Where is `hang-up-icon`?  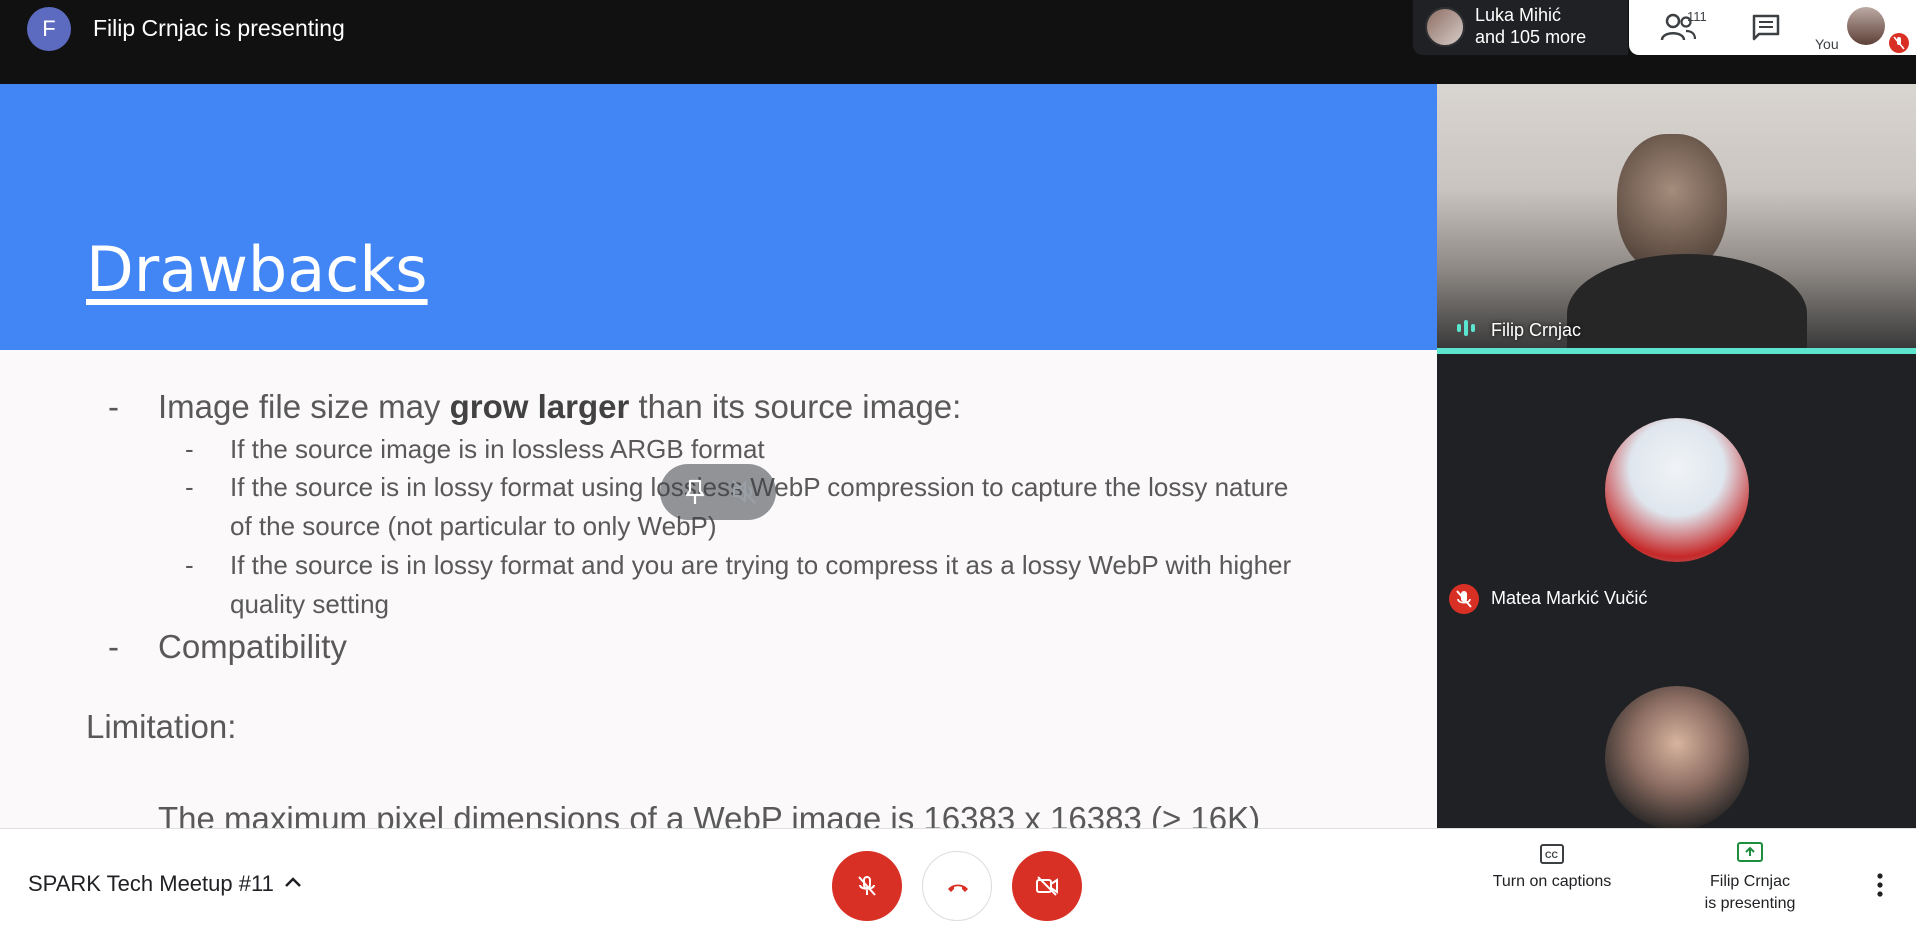
hang-up-icon is located at coordinates (958, 888).